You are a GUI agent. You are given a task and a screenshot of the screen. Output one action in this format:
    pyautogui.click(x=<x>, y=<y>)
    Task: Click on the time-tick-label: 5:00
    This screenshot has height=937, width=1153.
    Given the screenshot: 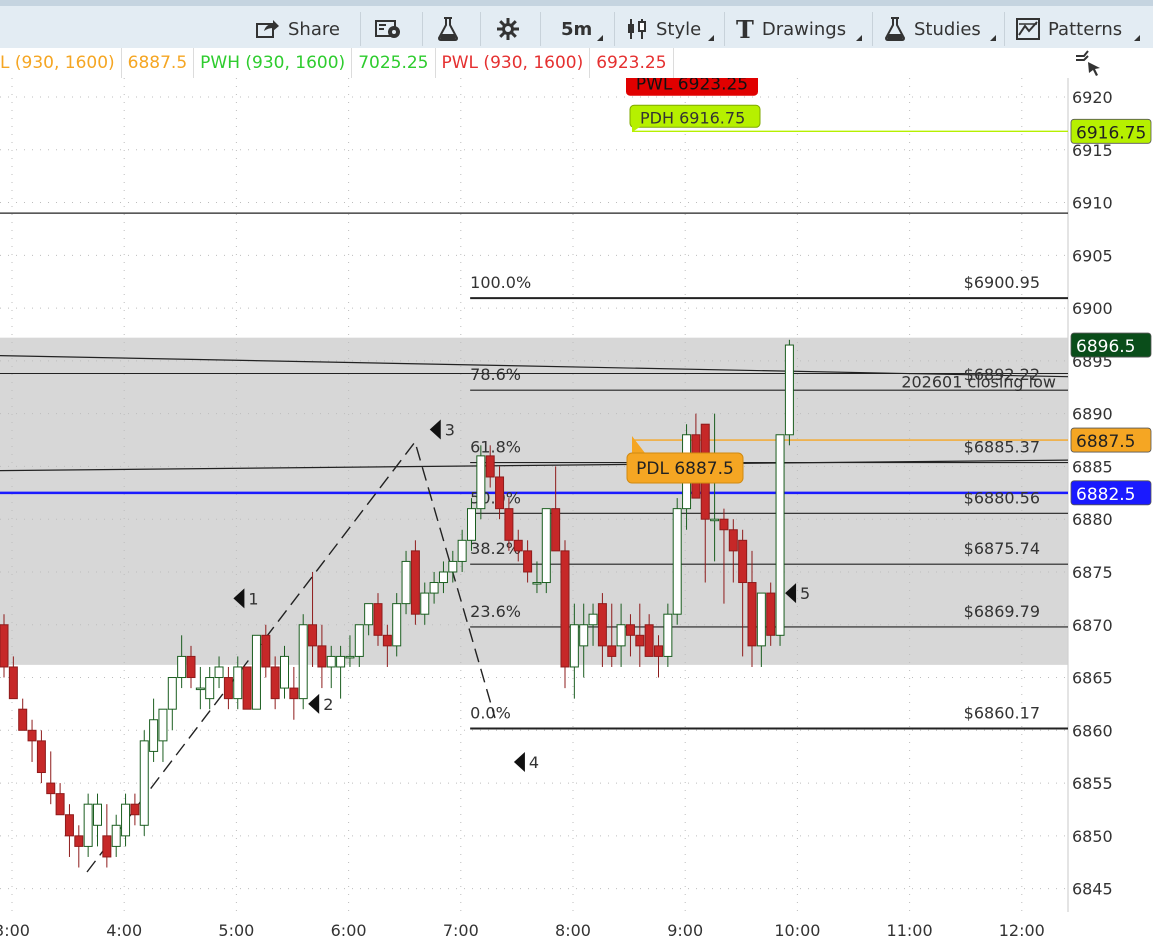 What is the action you would take?
    pyautogui.click(x=236, y=929)
    